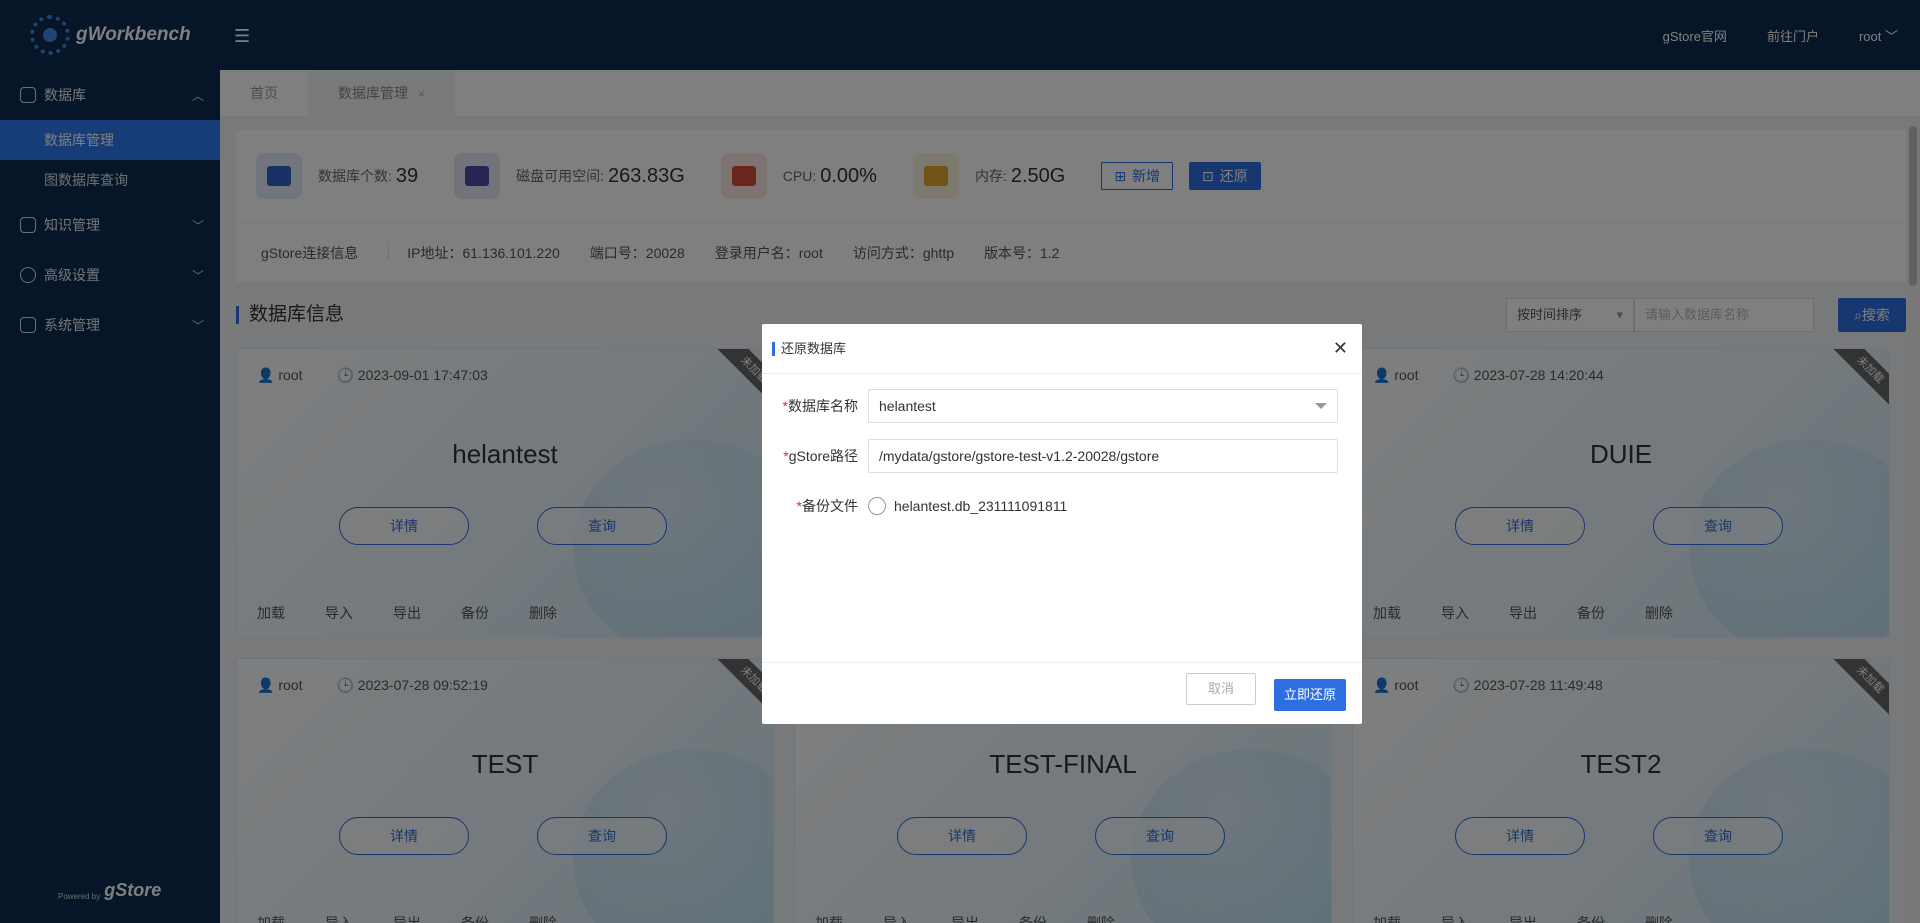 This screenshot has height=923, width=1920. Describe the element at coordinates (827, 506) in the screenshot. I see `field-label: *备份文件` at that location.